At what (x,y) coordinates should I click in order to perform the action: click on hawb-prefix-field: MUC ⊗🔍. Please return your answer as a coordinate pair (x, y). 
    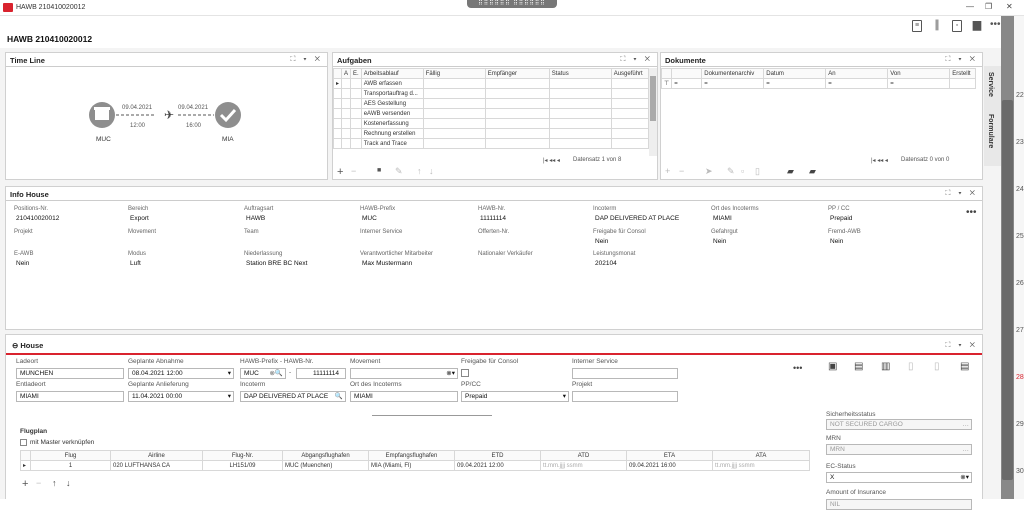
    Looking at the image, I should click on (263, 373).